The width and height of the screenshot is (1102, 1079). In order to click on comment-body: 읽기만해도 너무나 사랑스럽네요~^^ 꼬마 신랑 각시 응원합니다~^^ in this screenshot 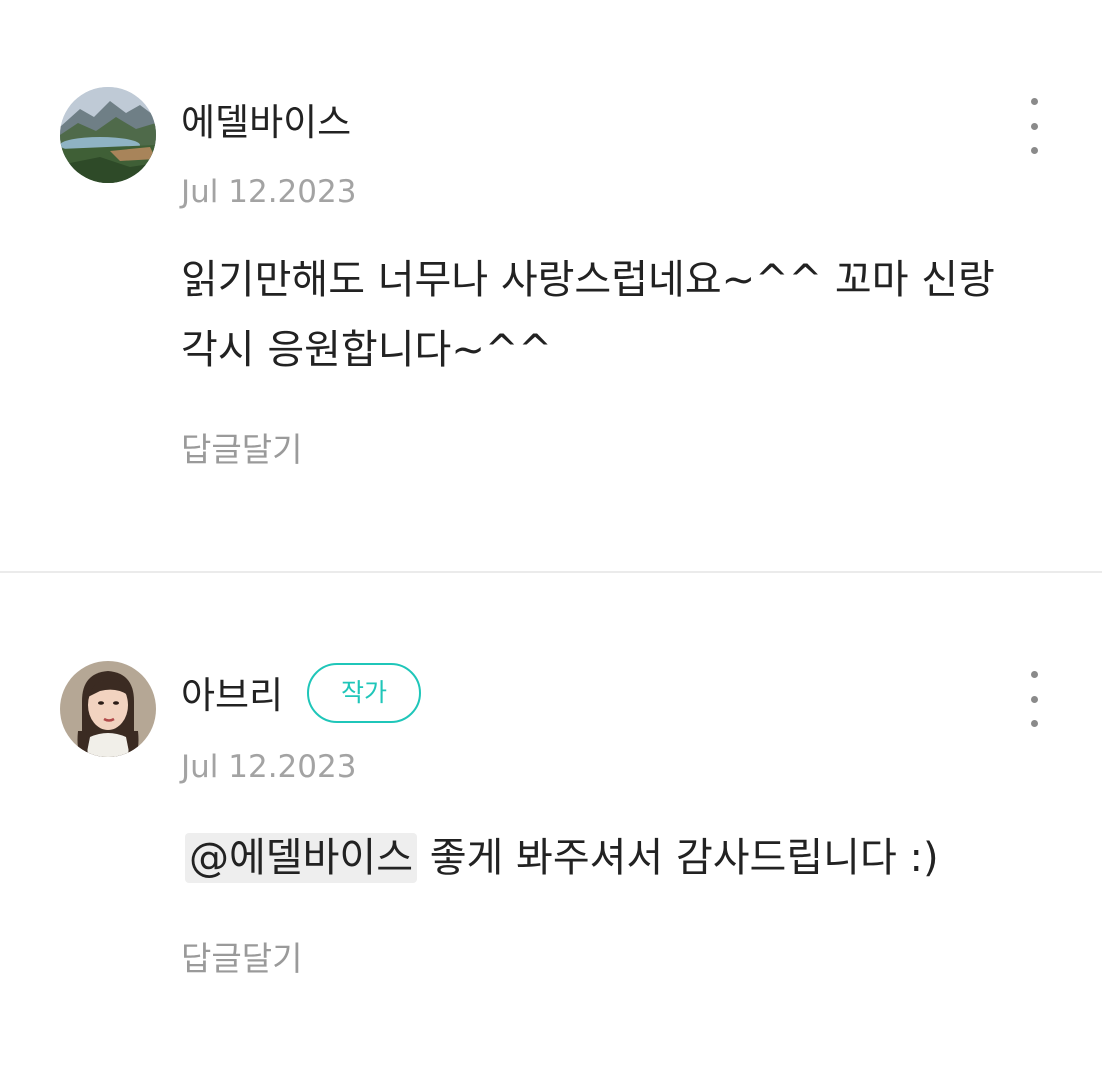, I will do `click(588, 315)`.